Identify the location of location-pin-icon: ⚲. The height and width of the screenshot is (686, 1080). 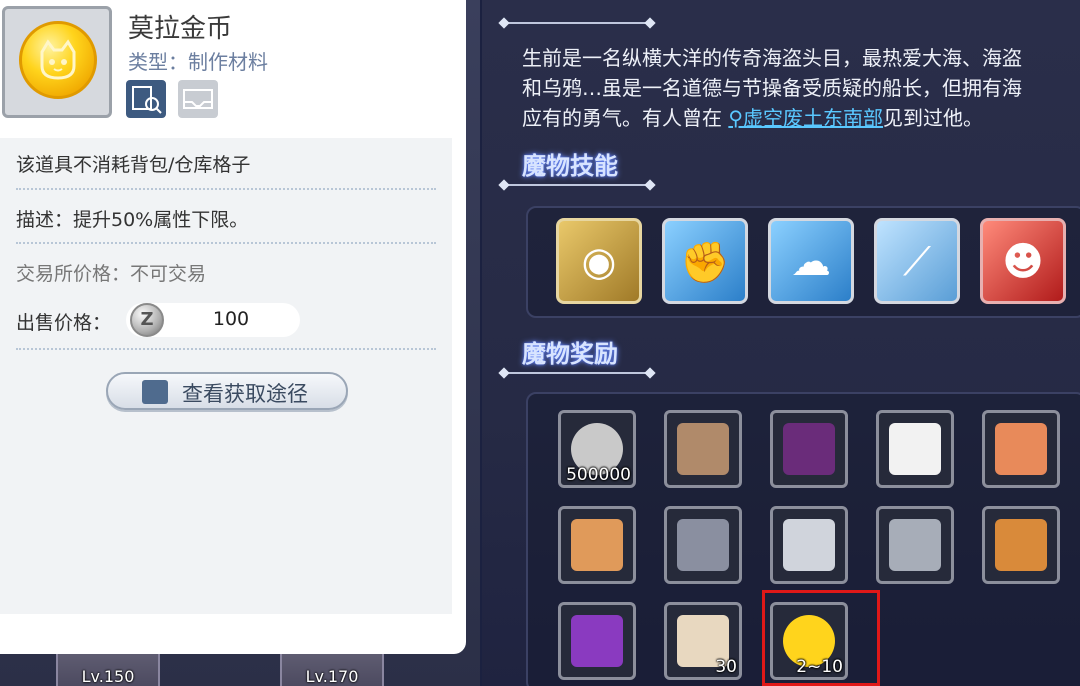
(736, 118).